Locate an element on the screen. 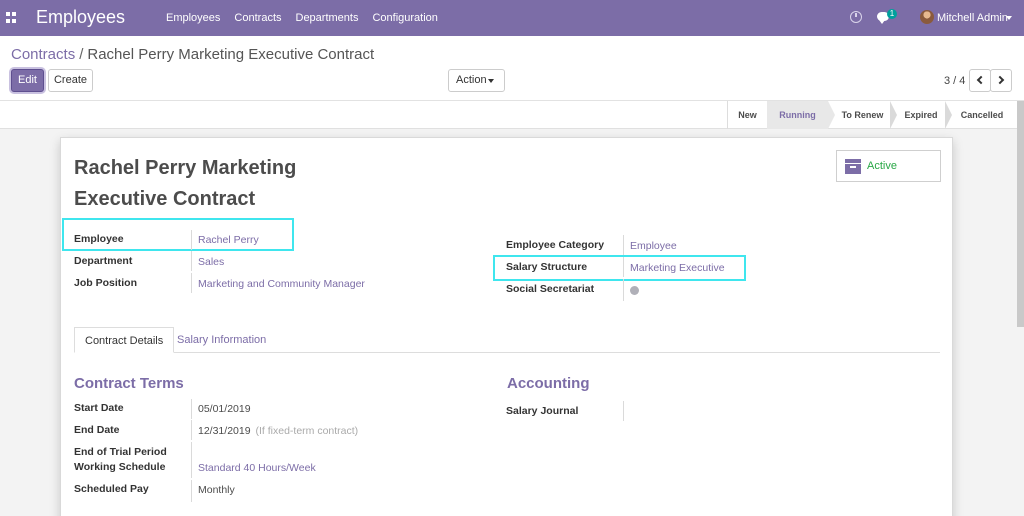 This screenshot has height=516, width=1024. tab-contract-details: Contract Details is located at coordinates (124, 340).